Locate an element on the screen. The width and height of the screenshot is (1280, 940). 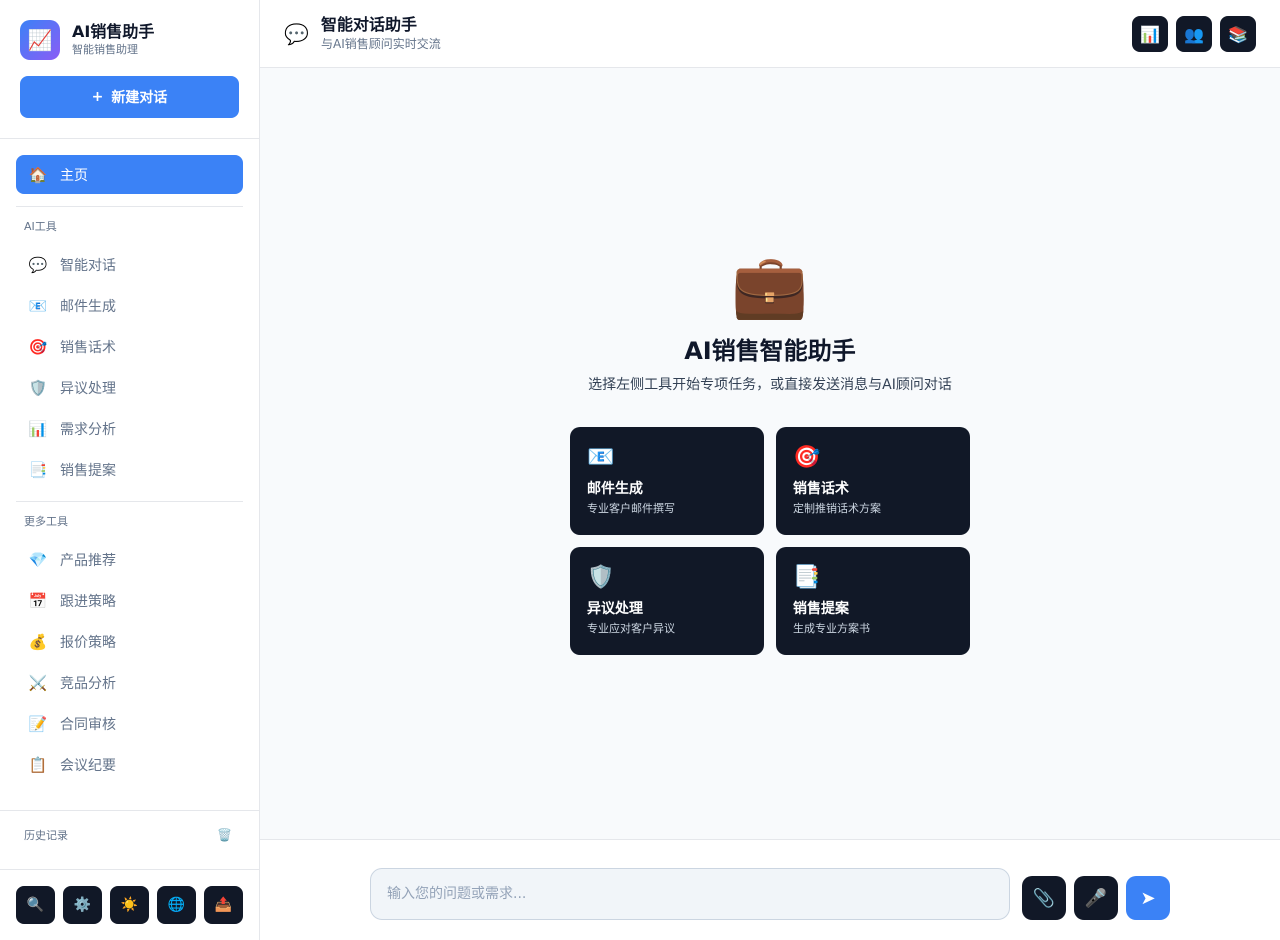
bottom-toolbar: 🔍 ⚙️ ☀️ 🌐 📤 is located at coordinates (133, 905).